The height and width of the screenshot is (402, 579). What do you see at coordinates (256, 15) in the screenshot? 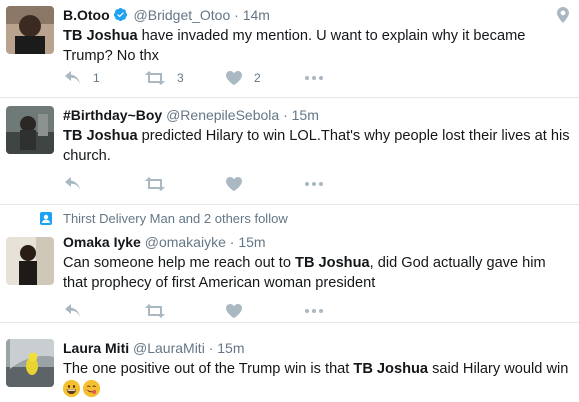
I see `timestamp: 14m` at bounding box center [256, 15].